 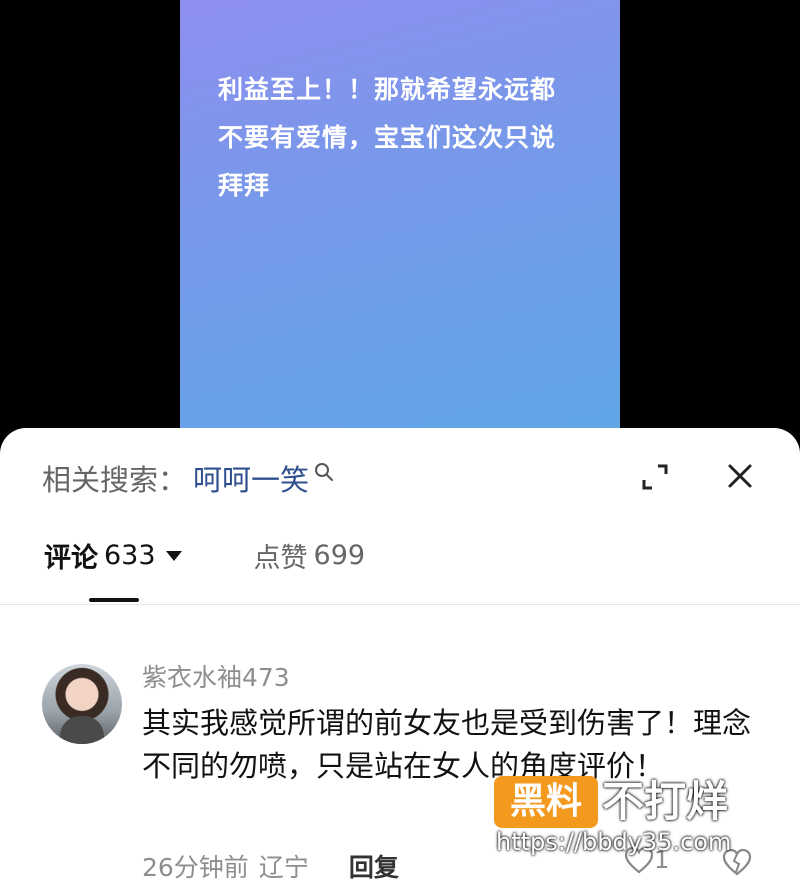 What do you see at coordinates (82, 730) in the screenshot?
I see `avatar-figure` at bounding box center [82, 730].